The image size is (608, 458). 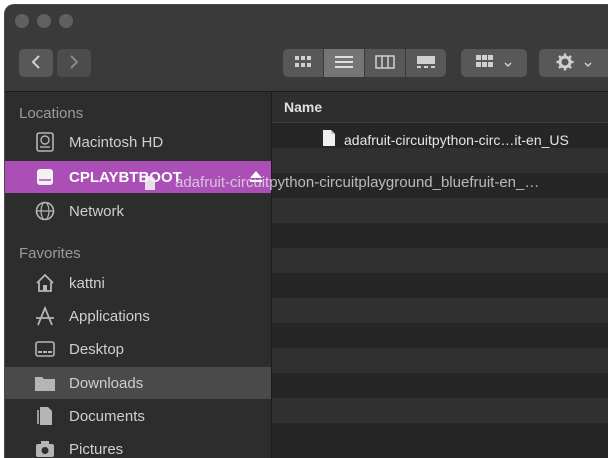 I want to click on chevron-left-icon, so click(x=36, y=63).